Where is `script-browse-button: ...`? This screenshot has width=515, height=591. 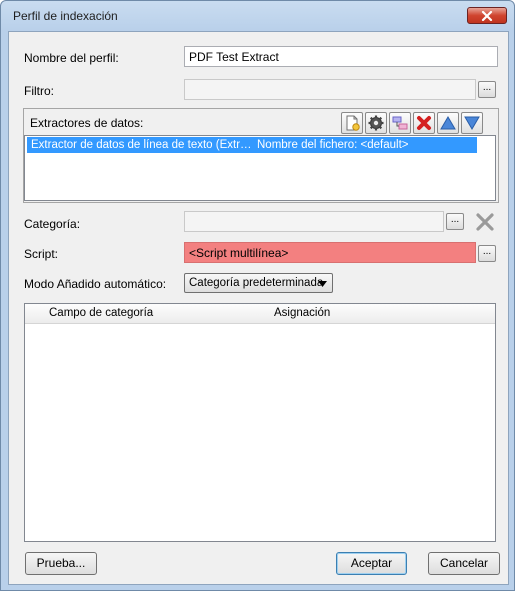 script-browse-button: ... is located at coordinates (487, 253).